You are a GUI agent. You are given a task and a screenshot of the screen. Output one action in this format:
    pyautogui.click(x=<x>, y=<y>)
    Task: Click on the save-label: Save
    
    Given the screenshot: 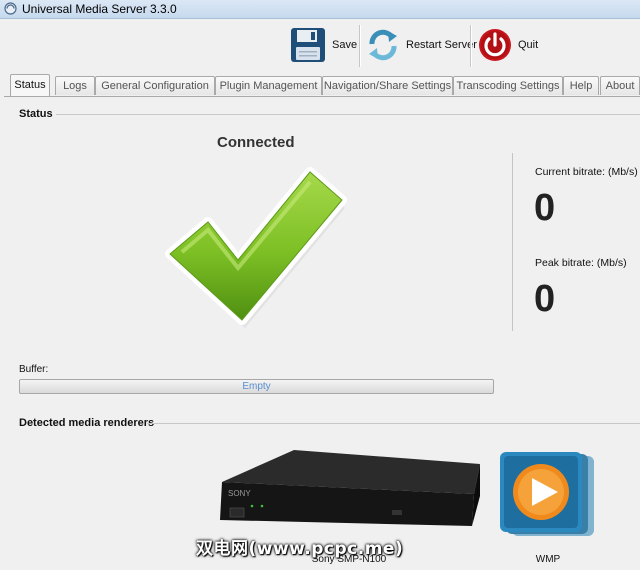 What is the action you would take?
    pyautogui.click(x=345, y=45)
    